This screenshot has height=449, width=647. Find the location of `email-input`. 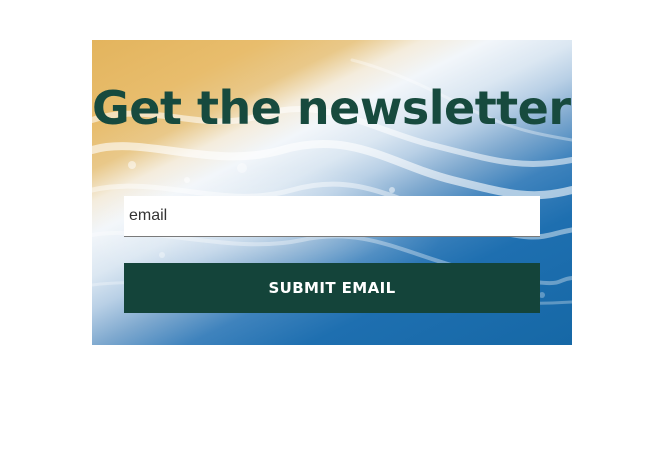

email-input is located at coordinates (332, 216).